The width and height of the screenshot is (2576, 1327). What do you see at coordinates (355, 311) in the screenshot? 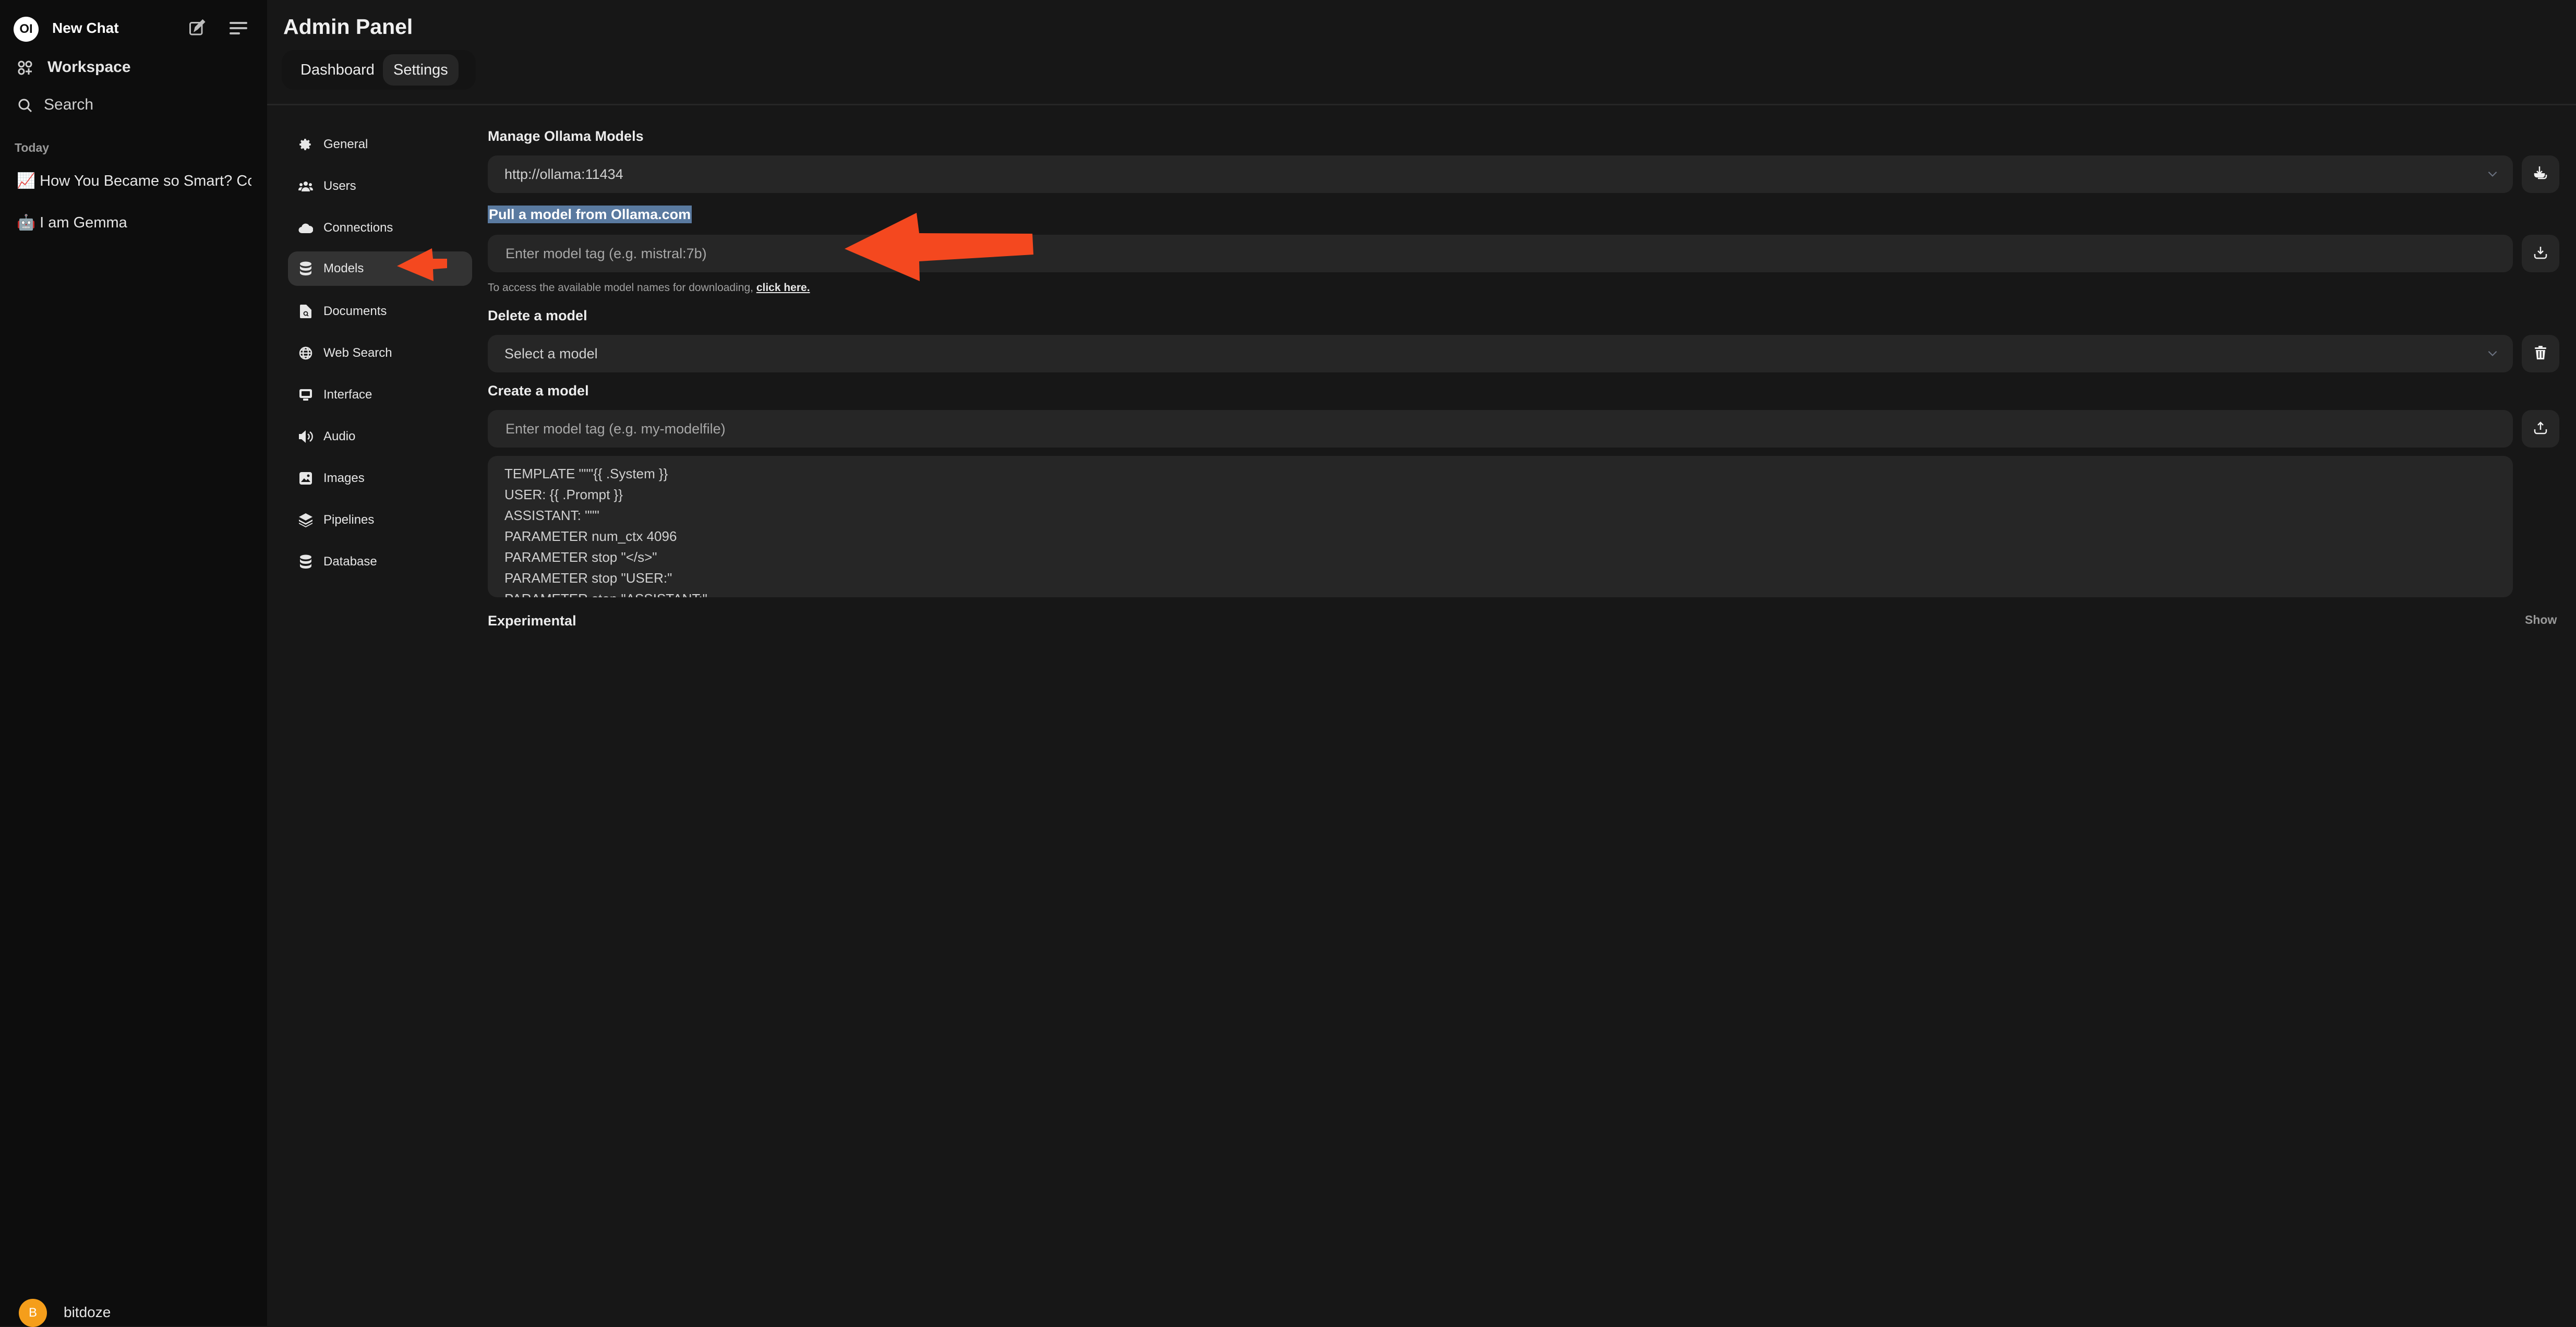
I see `nav-label: Documents` at bounding box center [355, 311].